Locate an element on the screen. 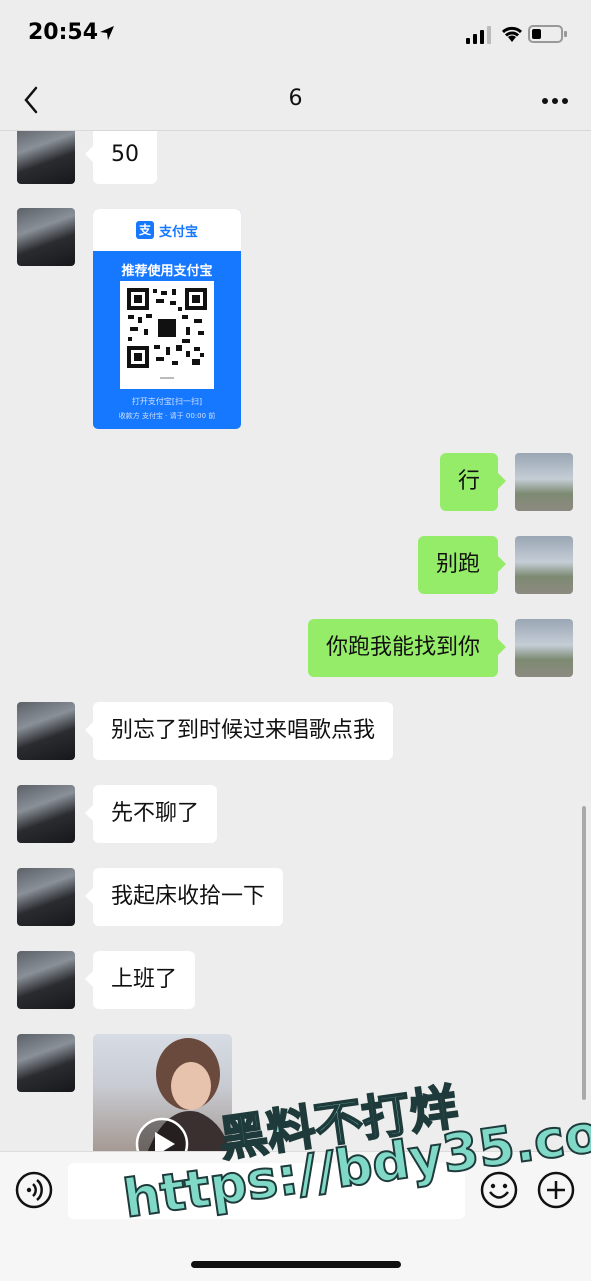  message-sent: 你跑我能找到你 is located at coordinates (407, 648).